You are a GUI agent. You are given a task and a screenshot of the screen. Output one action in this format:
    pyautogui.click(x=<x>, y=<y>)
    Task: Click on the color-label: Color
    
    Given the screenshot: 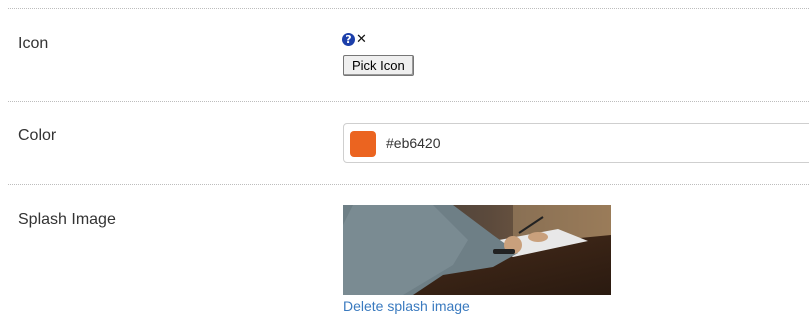 What is the action you would take?
    pyautogui.click(x=37, y=135)
    